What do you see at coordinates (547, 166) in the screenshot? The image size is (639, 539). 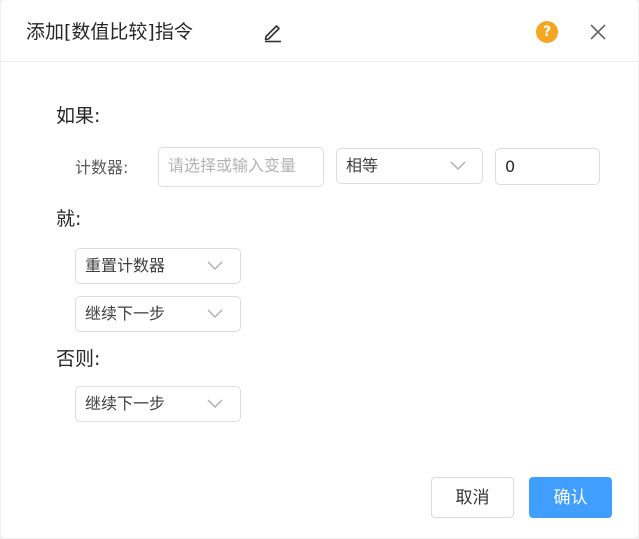 I see `compare-value-input: 0` at bounding box center [547, 166].